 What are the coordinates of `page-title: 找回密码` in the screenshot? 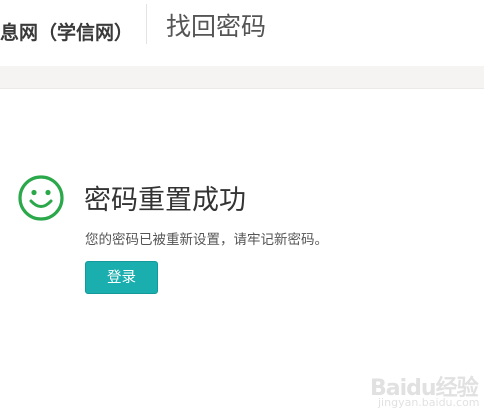 It's located at (216, 26).